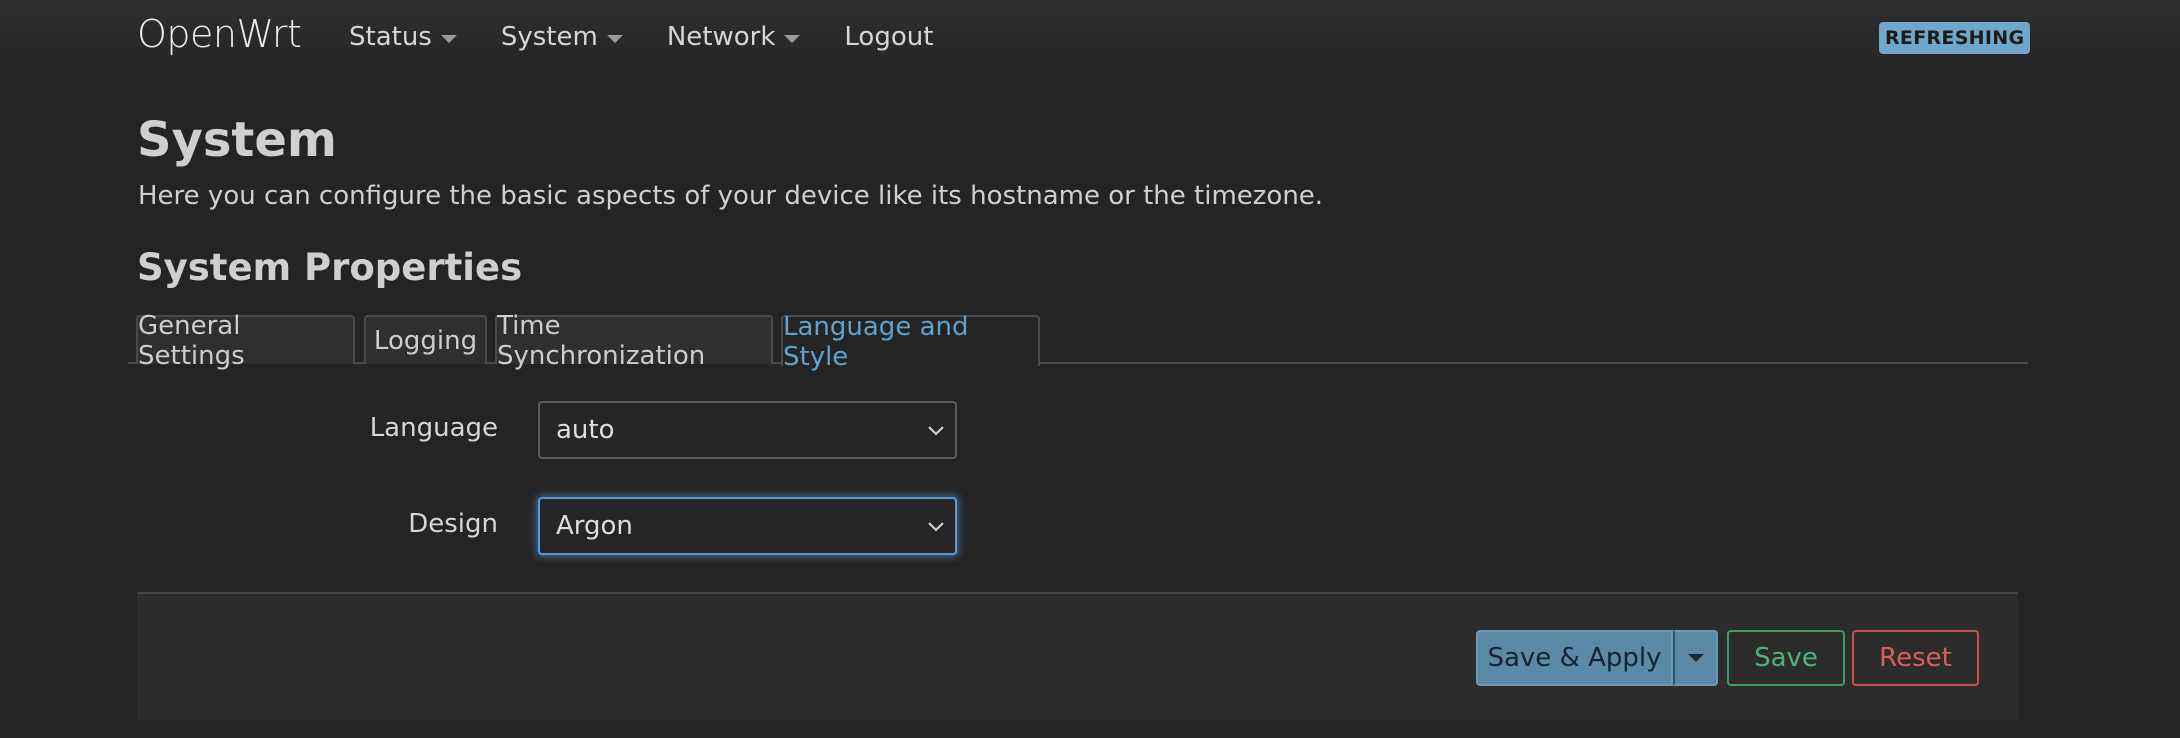  I want to click on design-select: Argon, so click(747, 526).